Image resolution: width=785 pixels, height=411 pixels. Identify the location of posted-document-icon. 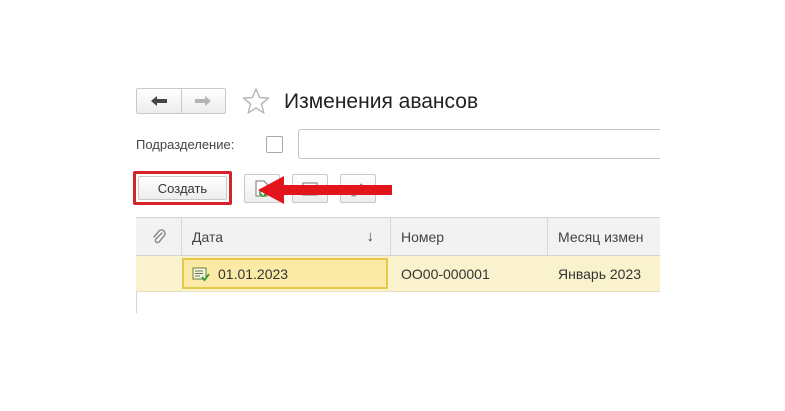
(201, 274).